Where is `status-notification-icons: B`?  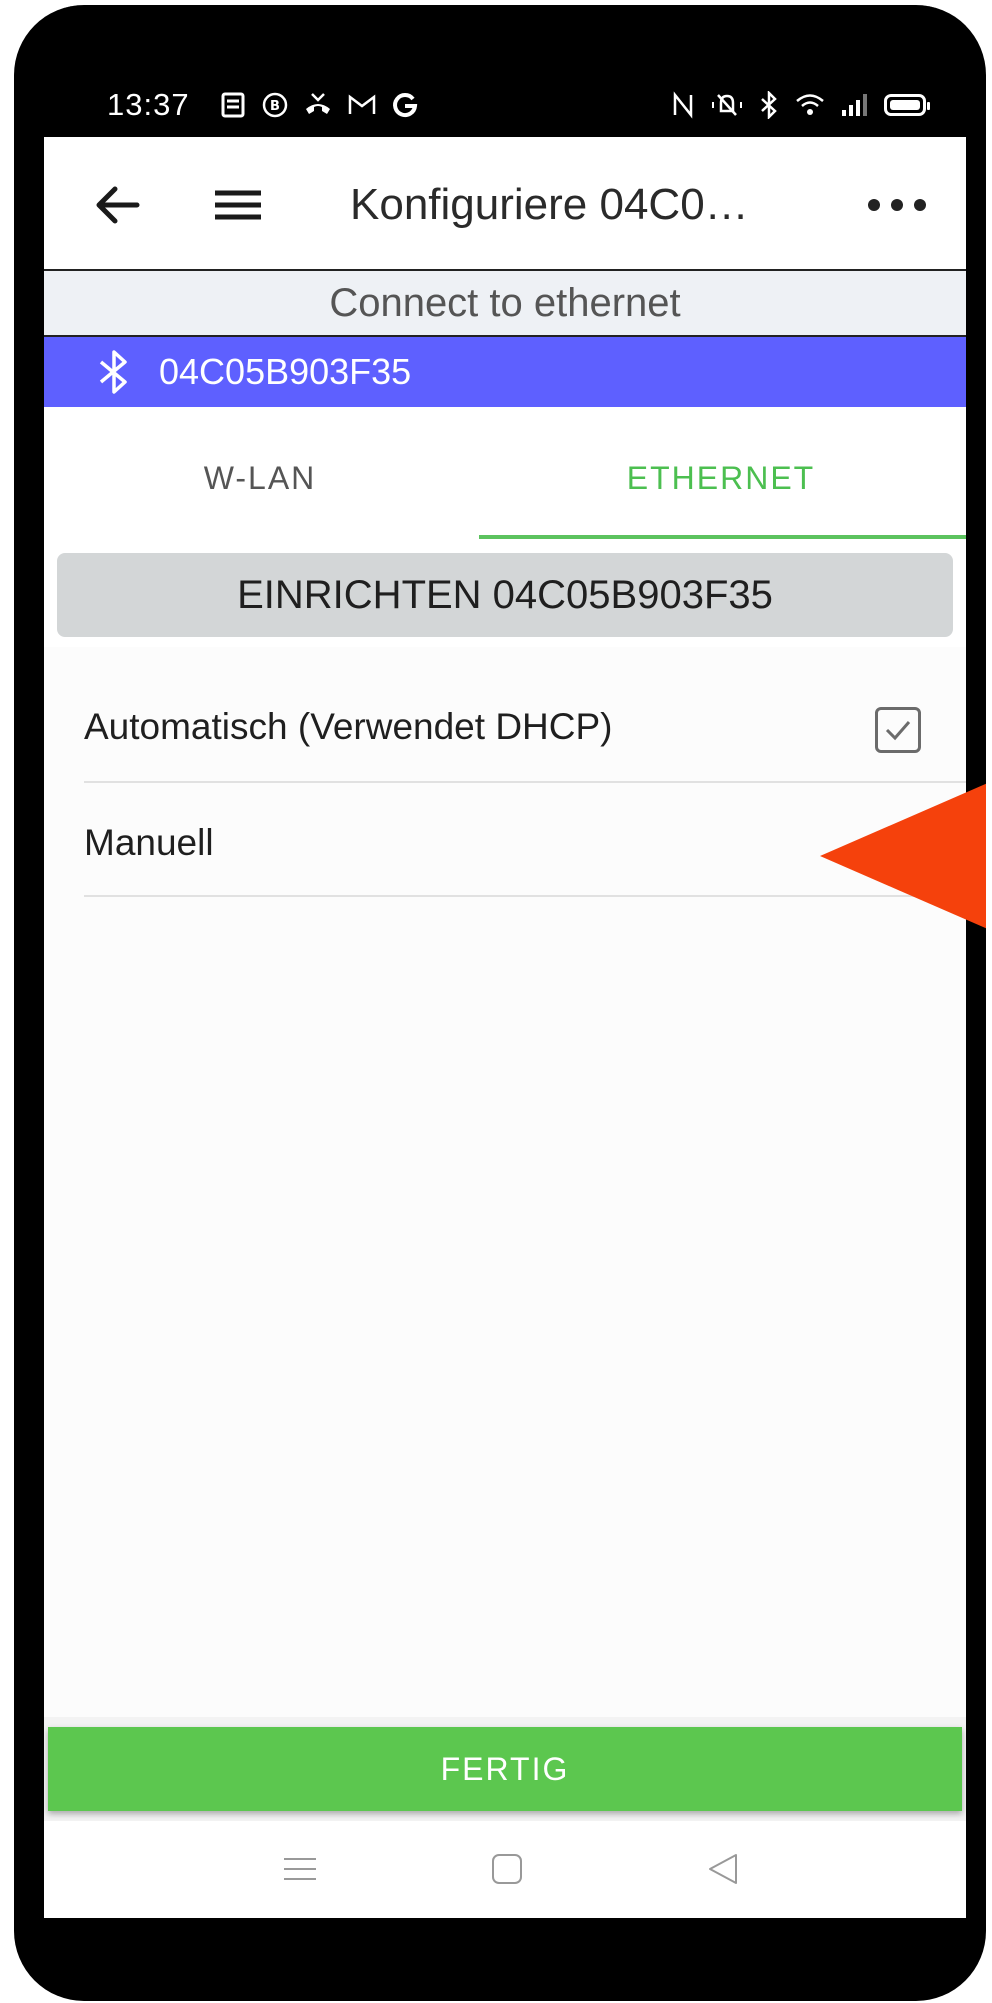 status-notification-icons: B is located at coordinates (319, 105).